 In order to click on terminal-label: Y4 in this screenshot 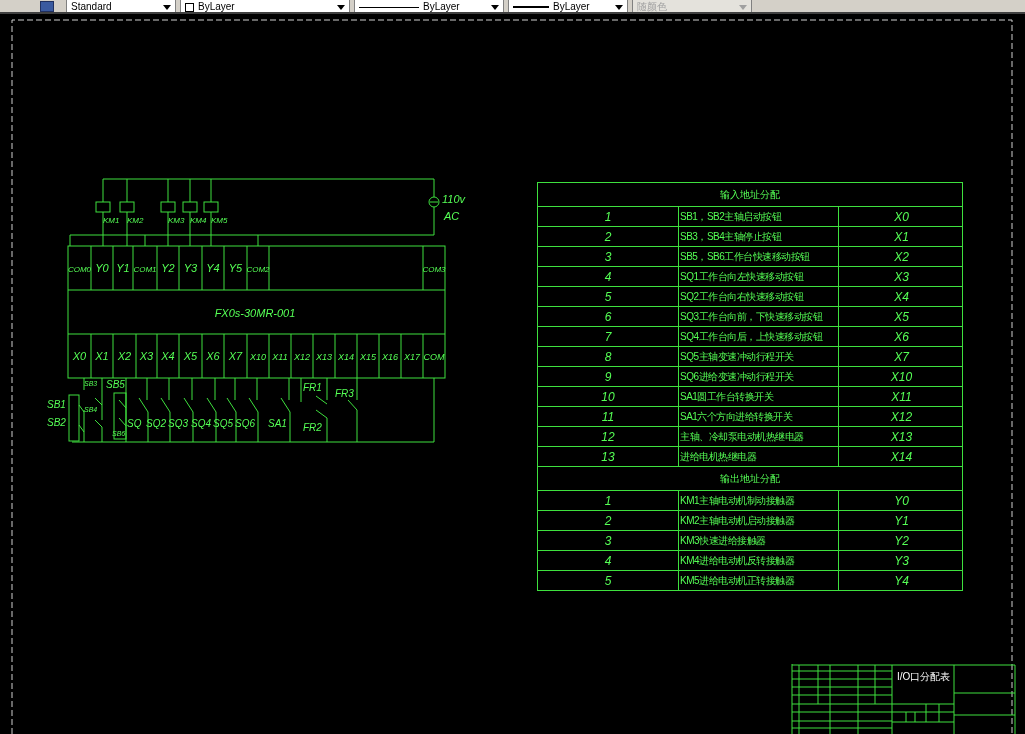, I will do `click(213, 268)`.